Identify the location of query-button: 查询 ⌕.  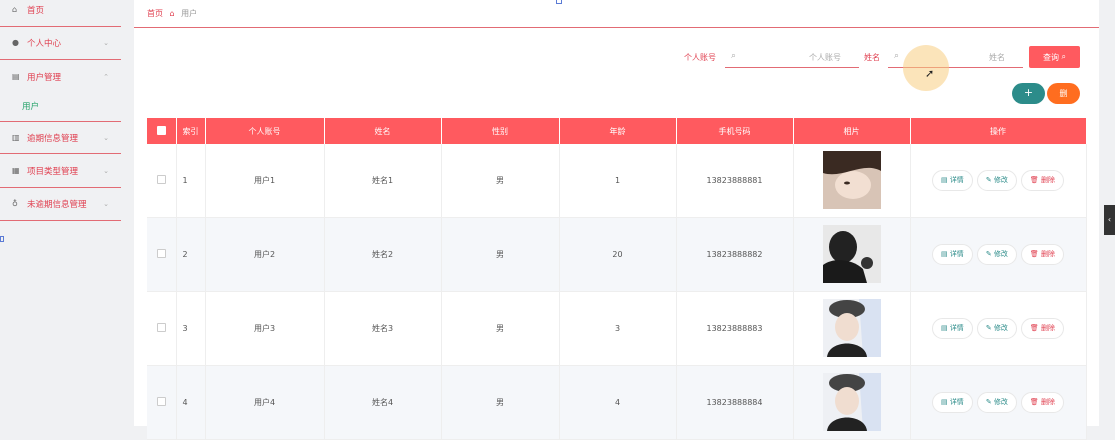
(1054, 57).